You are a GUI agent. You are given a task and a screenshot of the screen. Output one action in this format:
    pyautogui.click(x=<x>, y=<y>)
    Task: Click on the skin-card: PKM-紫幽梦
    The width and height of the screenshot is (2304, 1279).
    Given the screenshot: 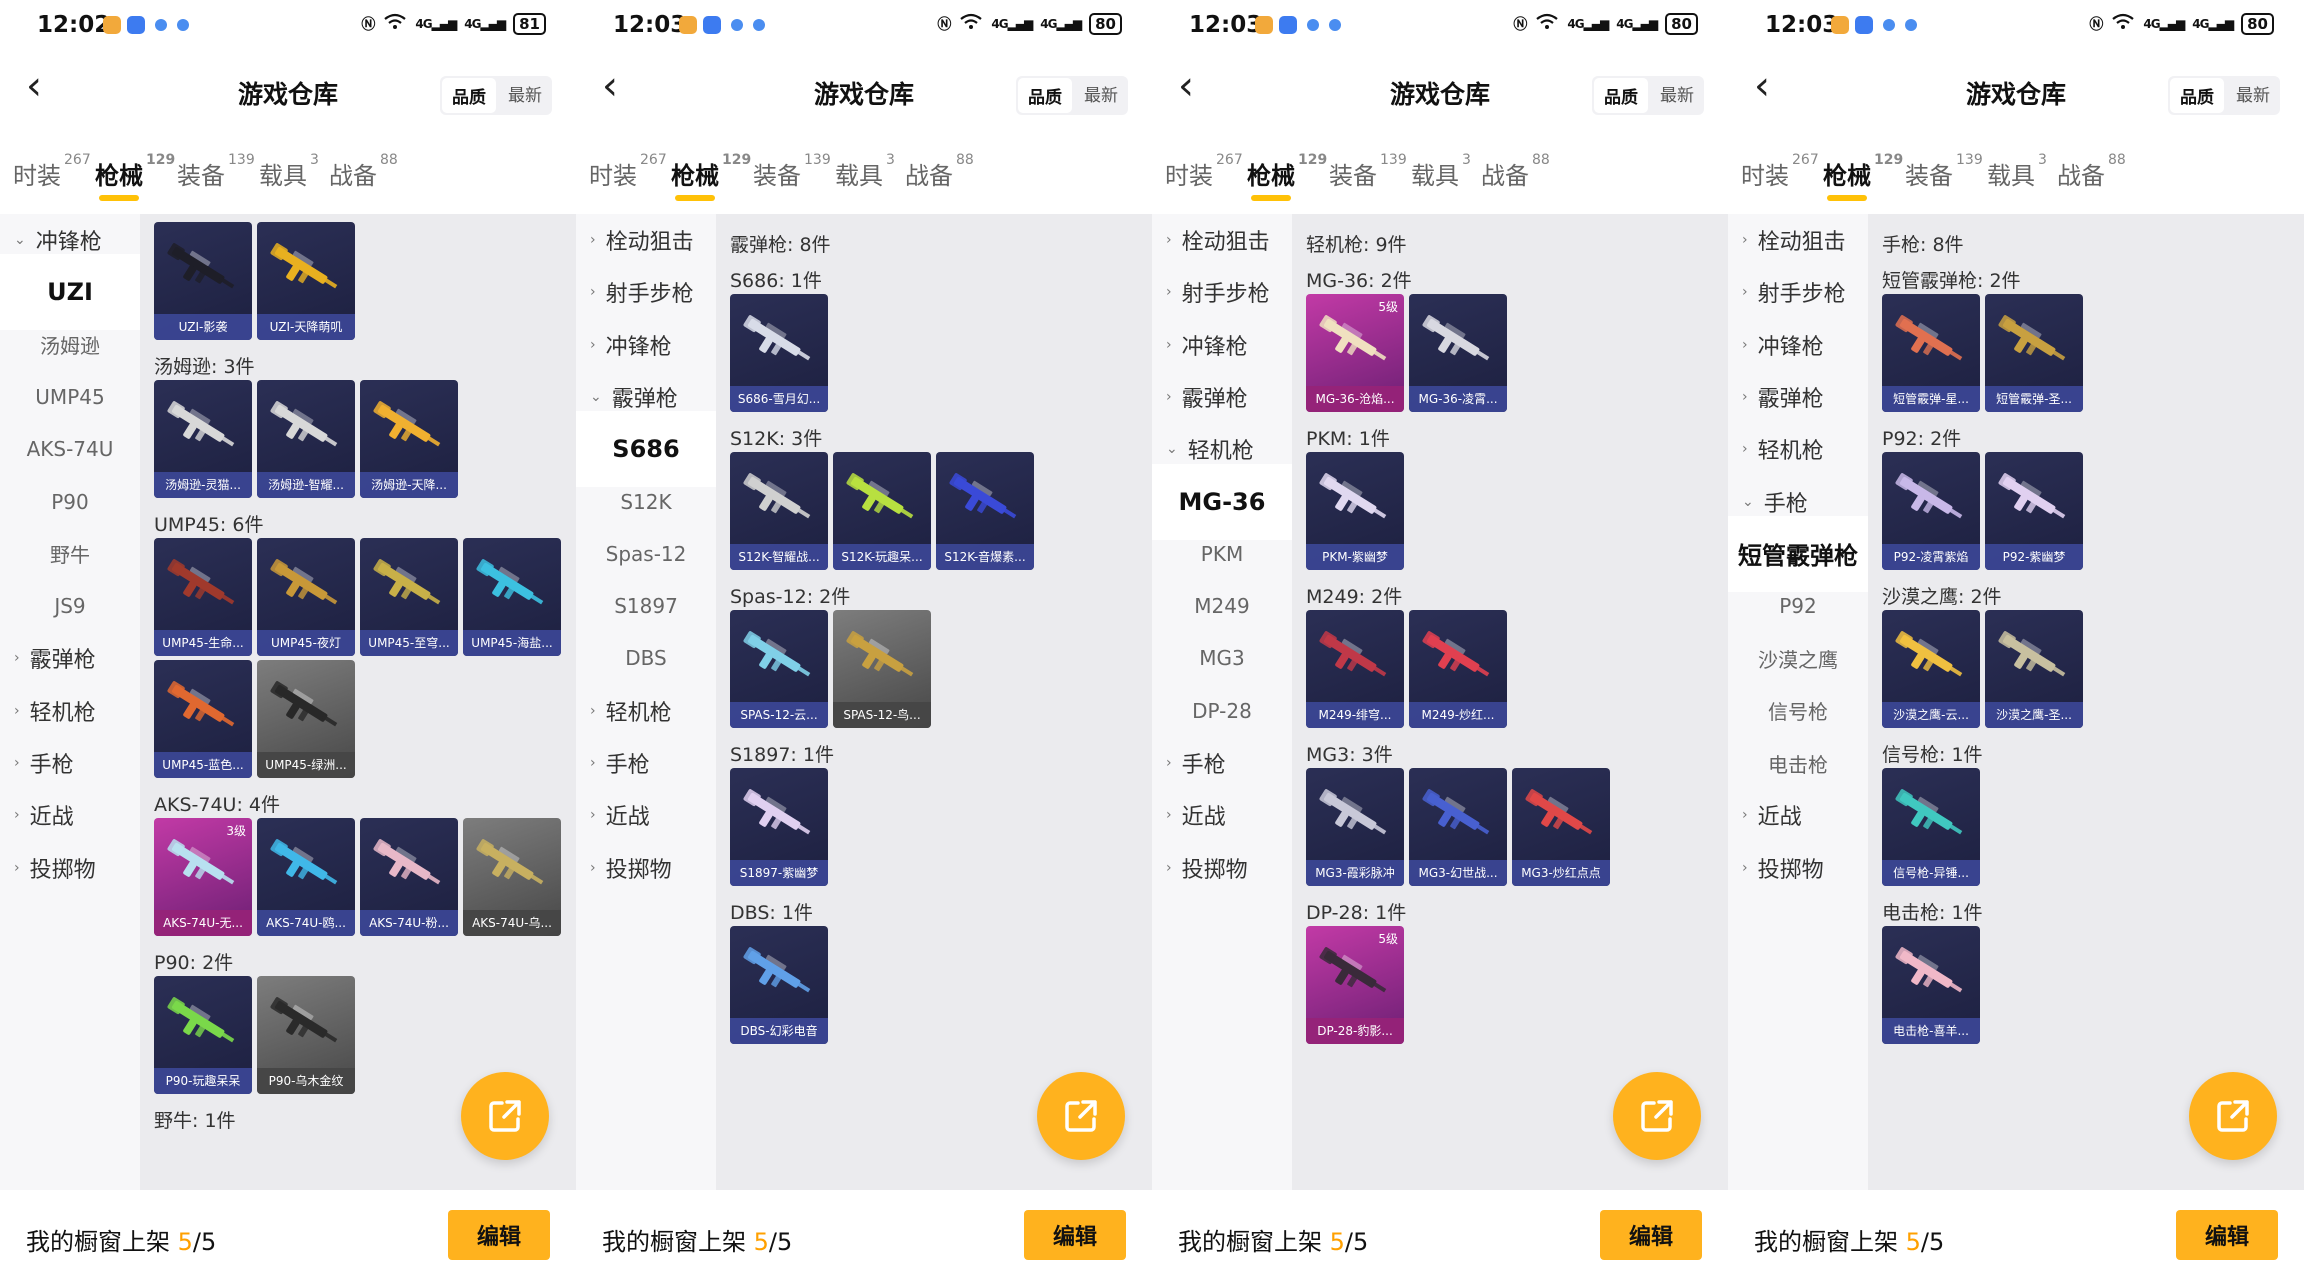 What is the action you would take?
    pyautogui.click(x=1355, y=511)
    